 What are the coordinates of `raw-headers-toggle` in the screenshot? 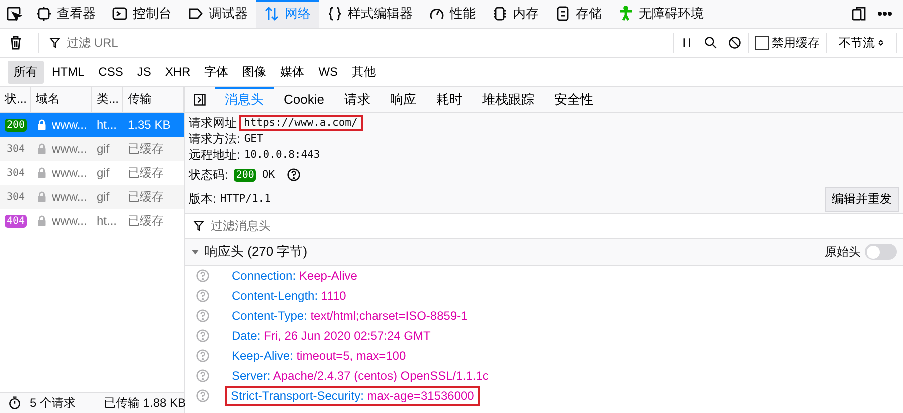 It's located at (881, 252).